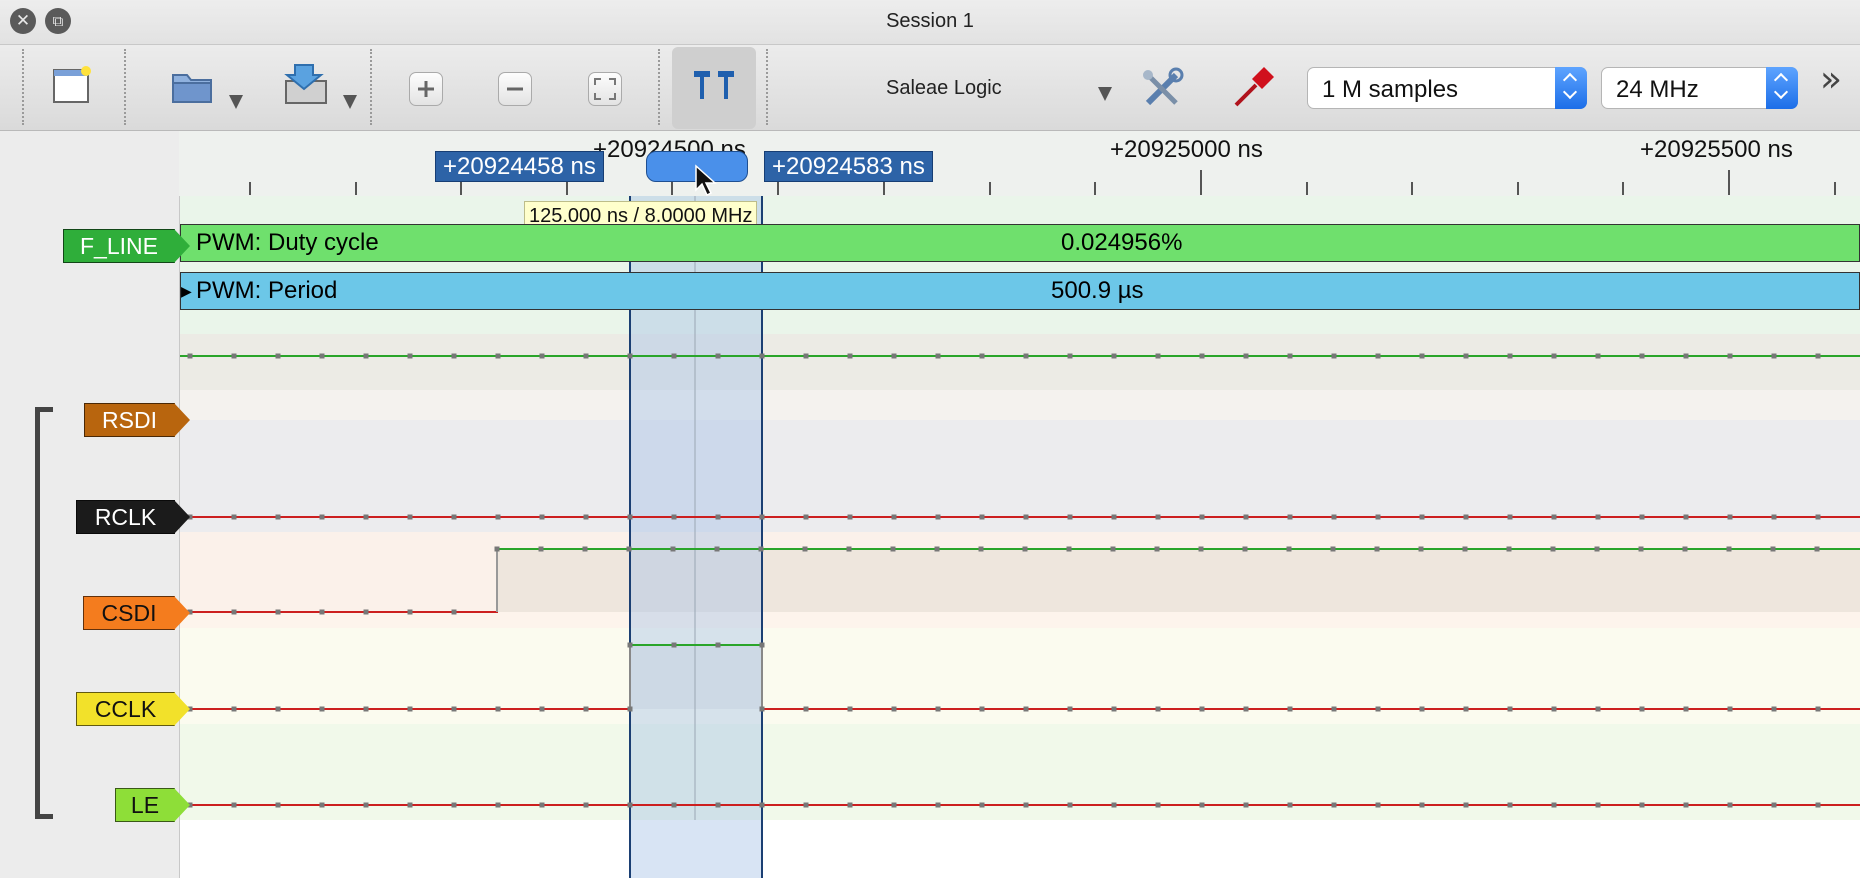 The image size is (1860, 878). I want to click on expand-triangle-icon: ▶, so click(186, 291).